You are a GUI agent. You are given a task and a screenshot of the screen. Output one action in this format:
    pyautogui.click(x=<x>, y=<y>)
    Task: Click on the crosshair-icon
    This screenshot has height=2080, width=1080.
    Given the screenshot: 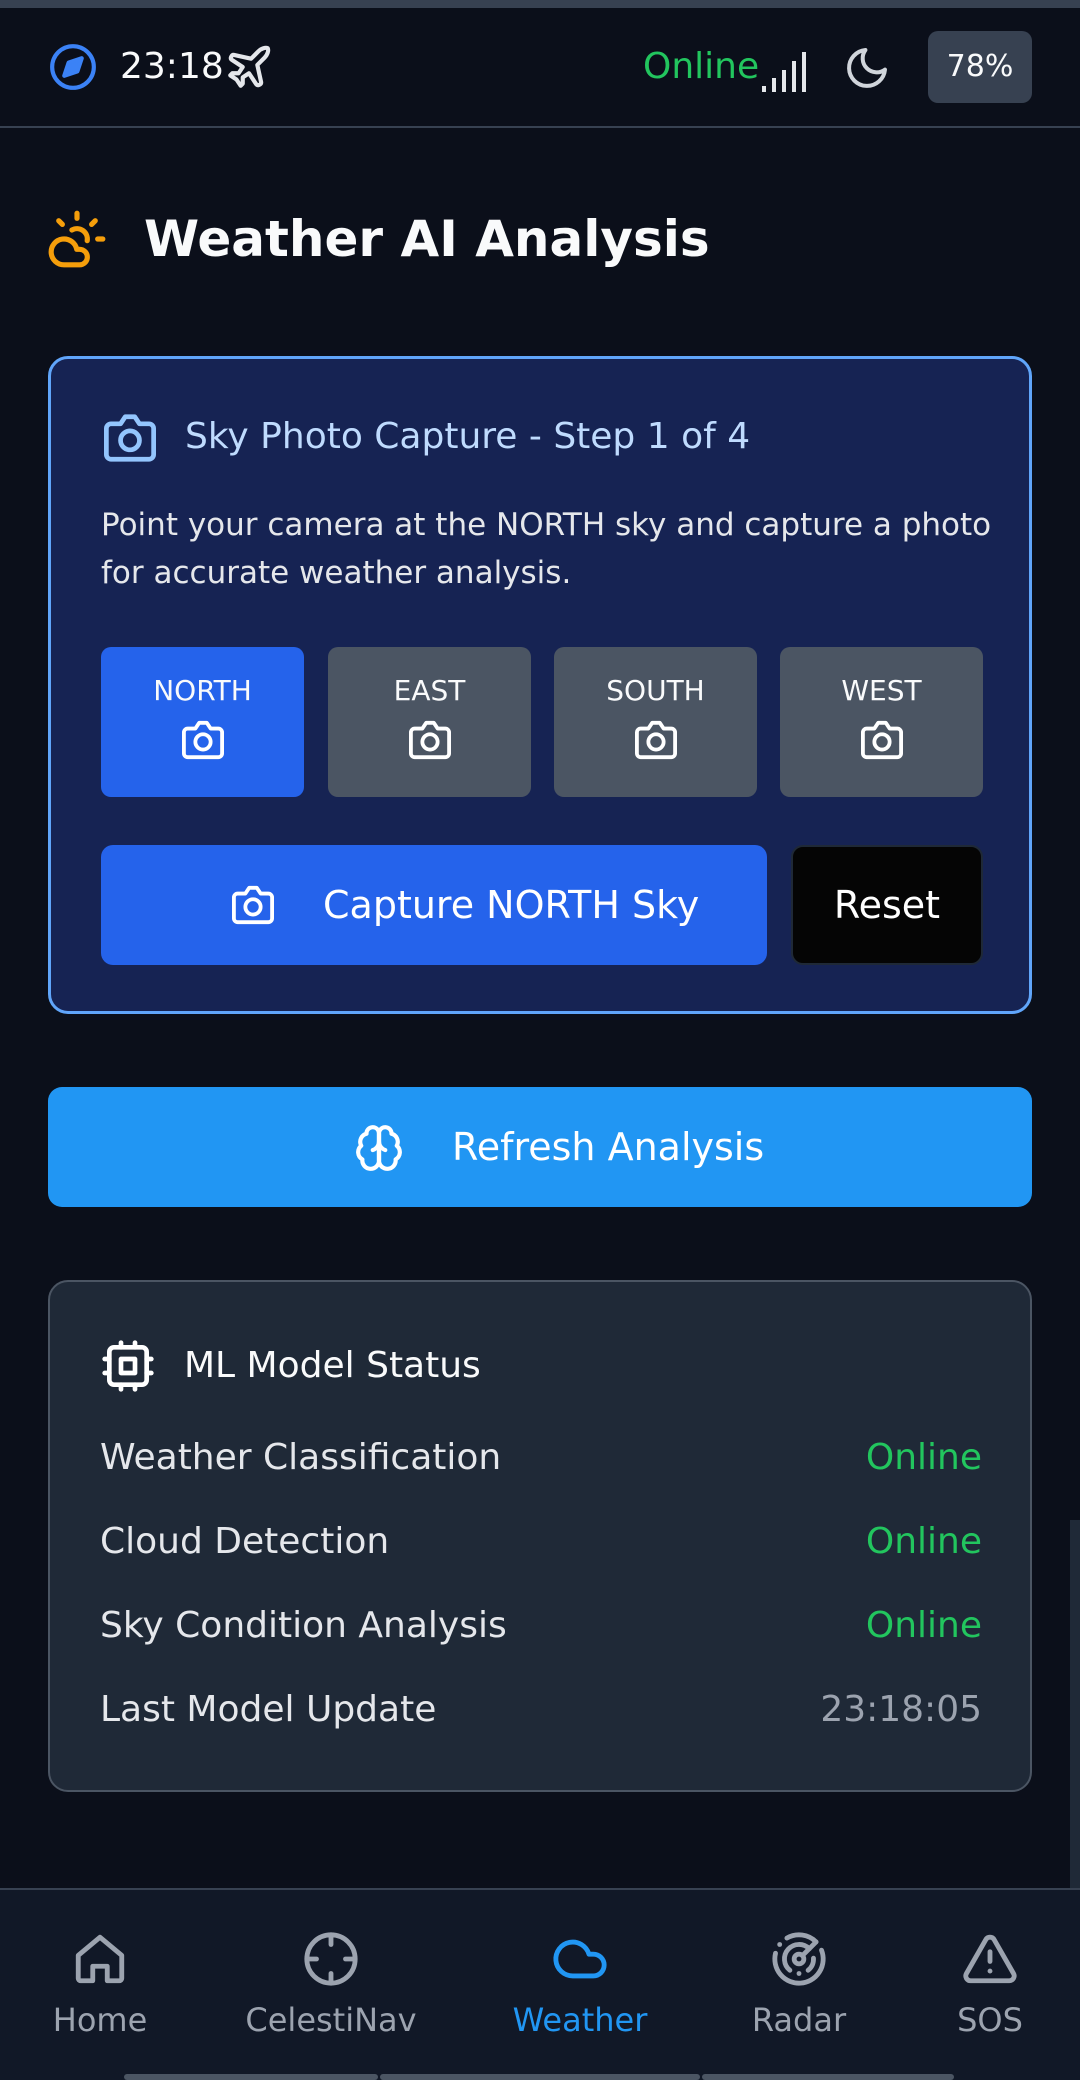 What is the action you would take?
    pyautogui.click(x=331, y=1959)
    